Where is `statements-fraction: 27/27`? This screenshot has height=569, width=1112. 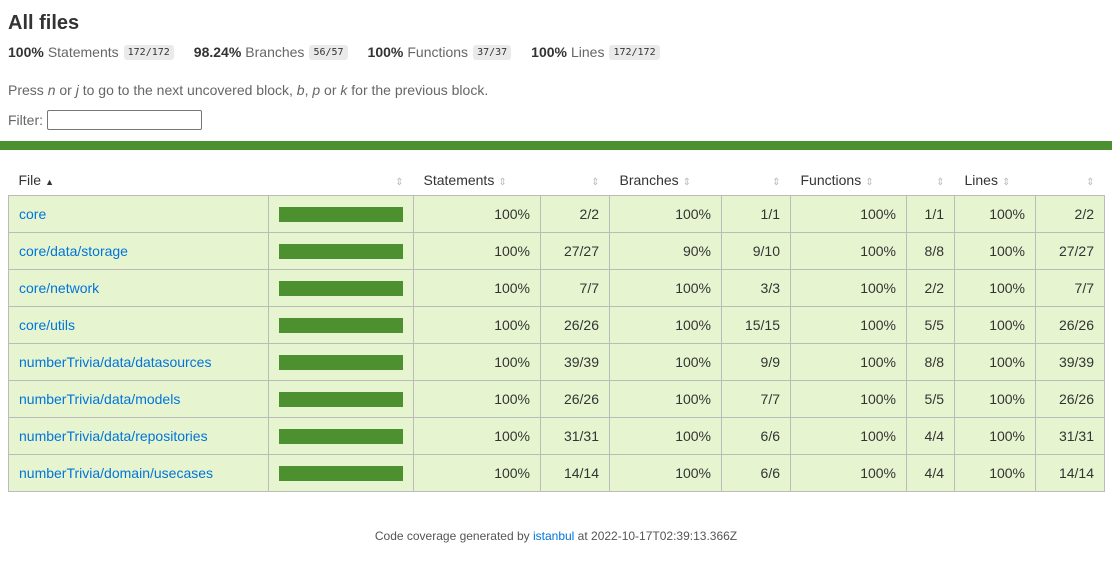 statements-fraction: 27/27 is located at coordinates (575, 251).